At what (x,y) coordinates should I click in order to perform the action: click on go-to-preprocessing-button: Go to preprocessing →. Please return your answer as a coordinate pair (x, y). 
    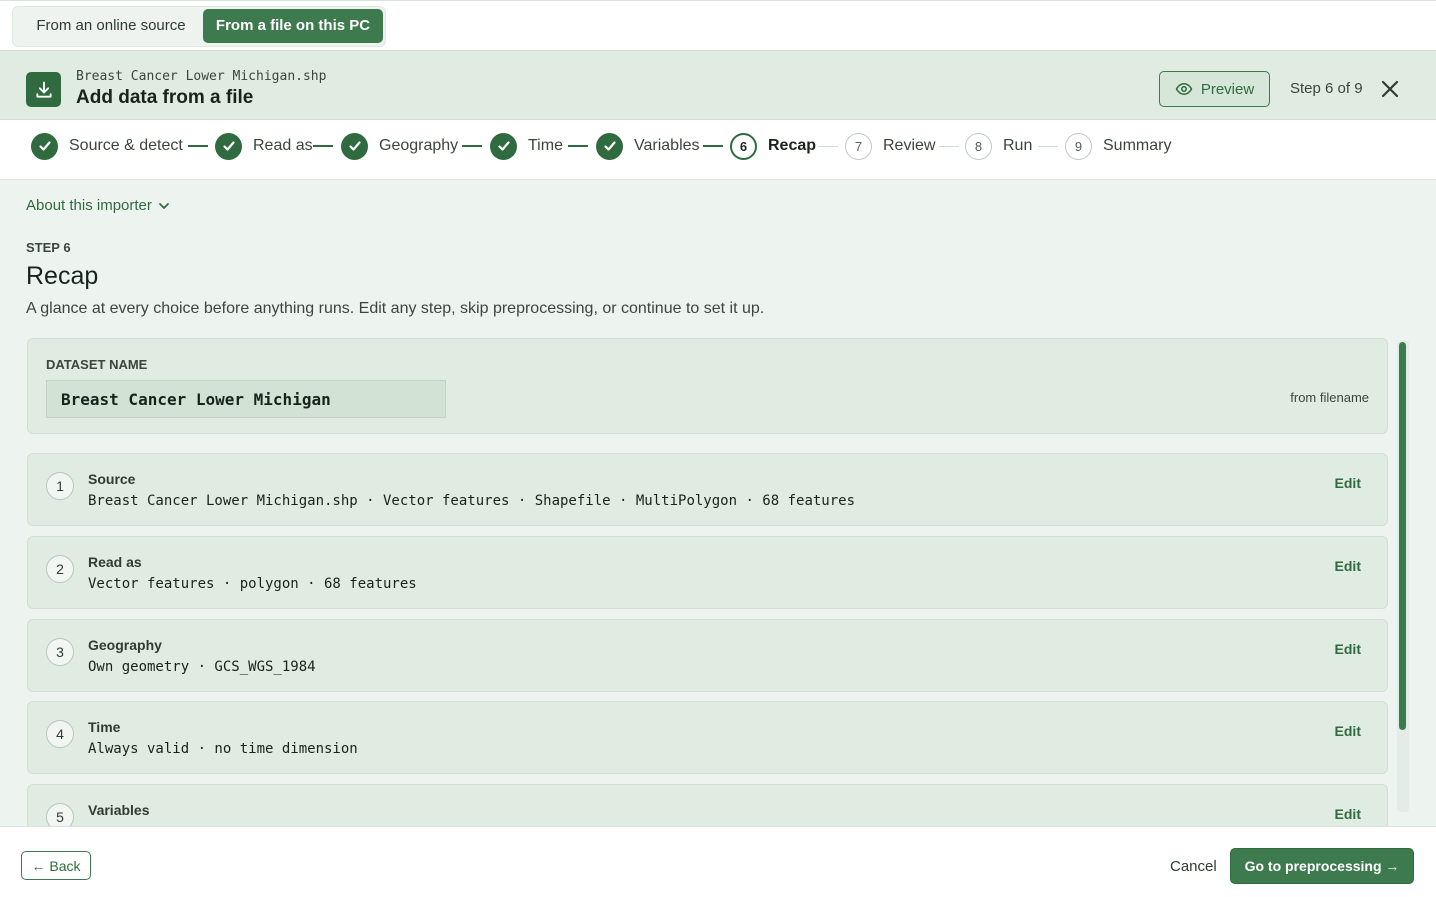
    Looking at the image, I should click on (1322, 866).